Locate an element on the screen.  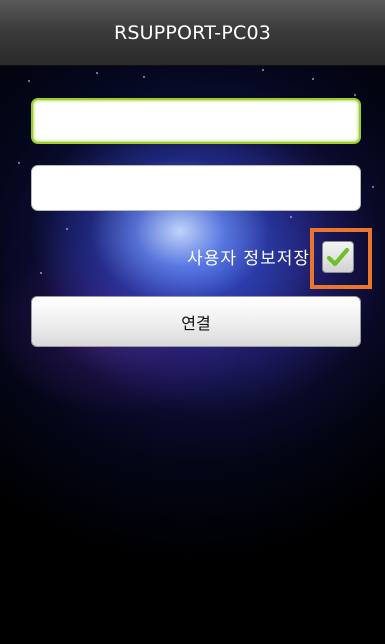
checkbox-highlight-frame is located at coordinates (341, 258).